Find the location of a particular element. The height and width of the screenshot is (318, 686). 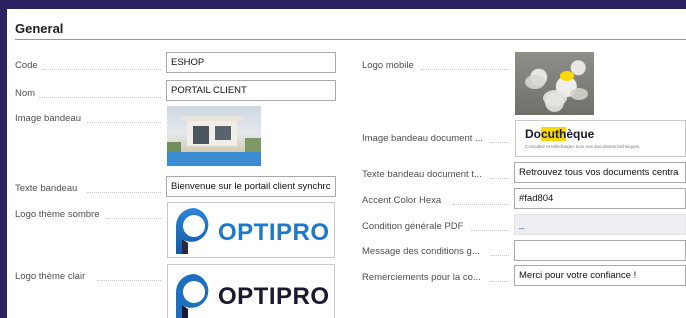

texte-bandeau-document-field: Retrouvez tous vos documents centra is located at coordinates (600, 172).